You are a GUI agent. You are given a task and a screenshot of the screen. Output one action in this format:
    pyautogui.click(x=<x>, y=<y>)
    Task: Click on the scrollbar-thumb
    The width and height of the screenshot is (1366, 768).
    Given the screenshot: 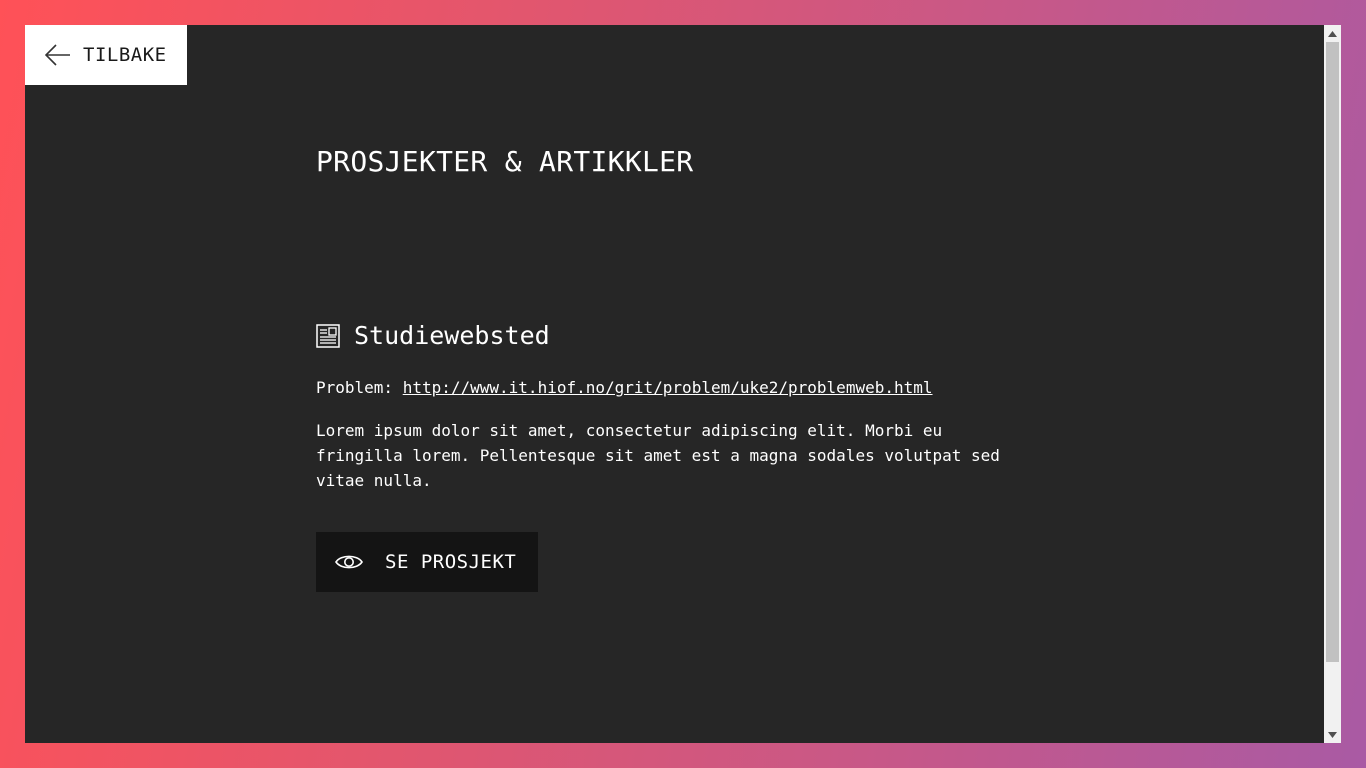 What is the action you would take?
    pyautogui.click(x=1332, y=352)
    